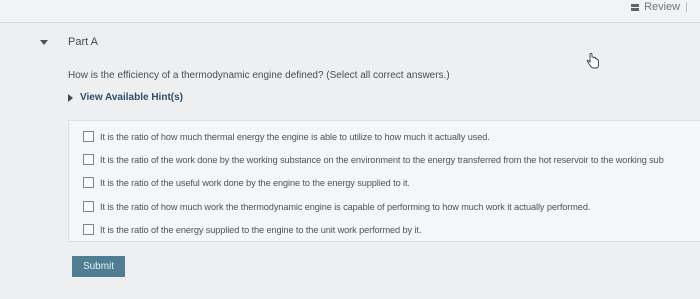 This screenshot has width=700, height=299. I want to click on view-hints-toggle: View Available Hint(s), so click(125, 97).